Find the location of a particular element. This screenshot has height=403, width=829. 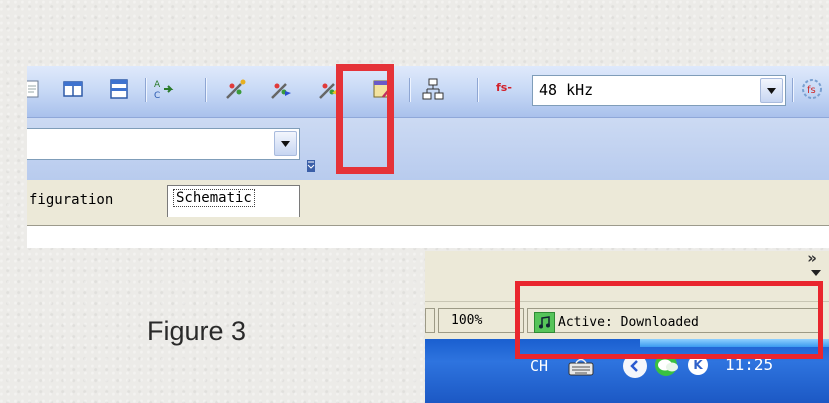

view-tab-bar: figuration Schematic is located at coordinates (428, 203).